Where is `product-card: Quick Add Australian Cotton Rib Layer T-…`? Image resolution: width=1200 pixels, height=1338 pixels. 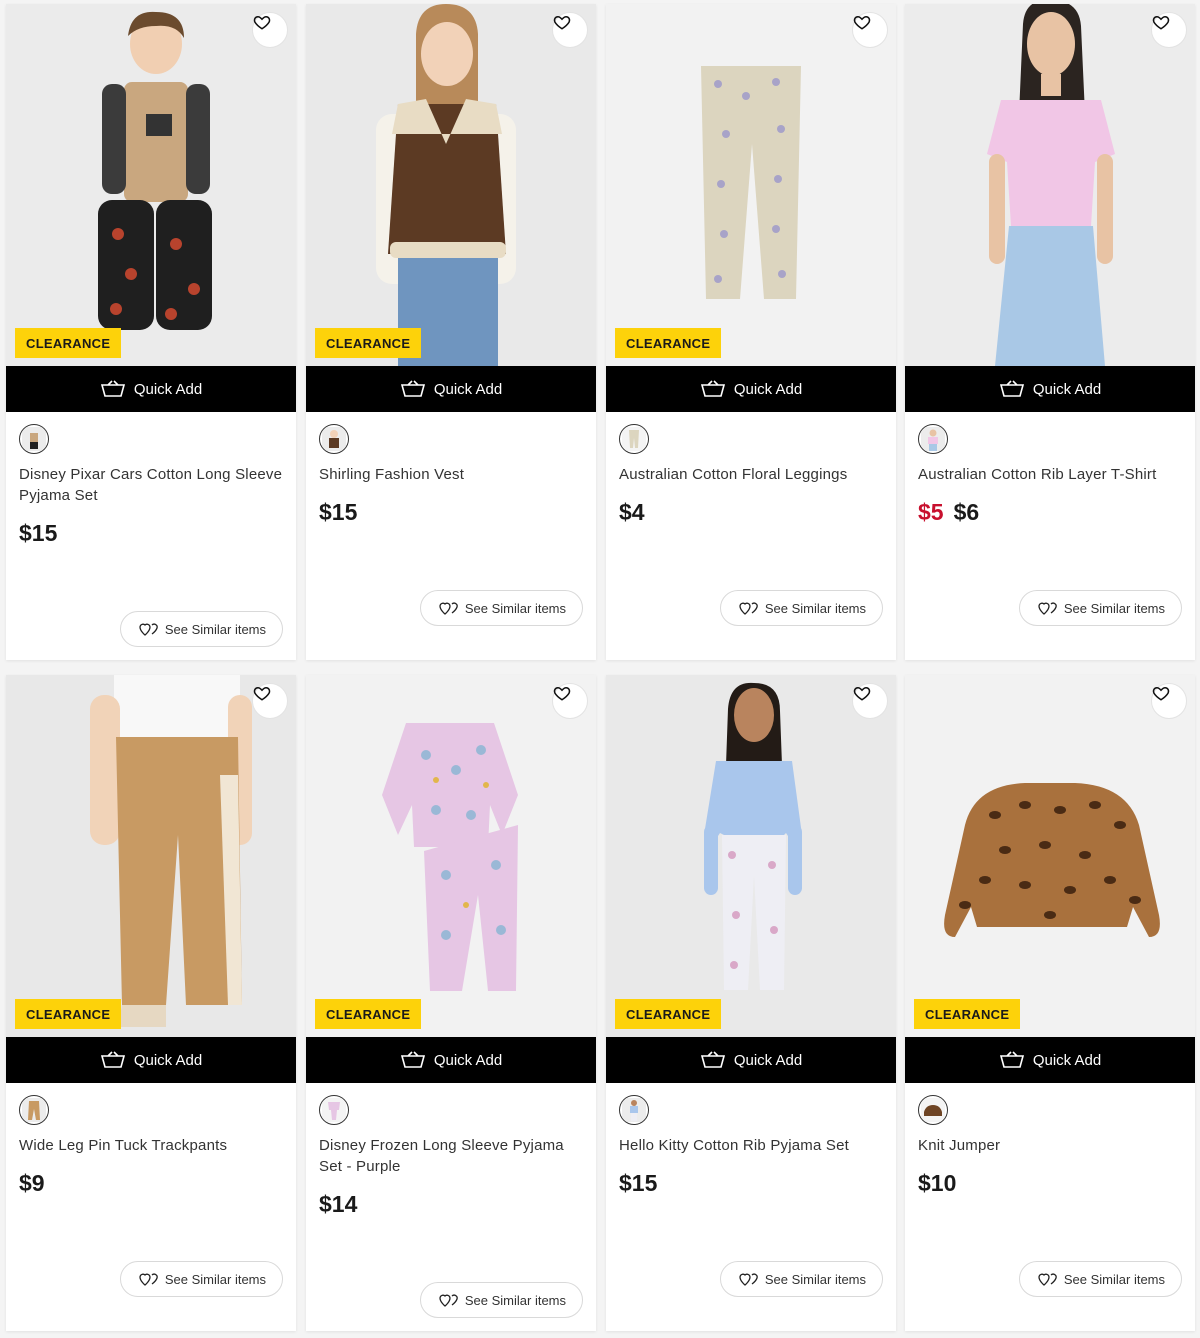 product-card: Quick Add Australian Cotton Rib Layer T-… is located at coordinates (1050, 332).